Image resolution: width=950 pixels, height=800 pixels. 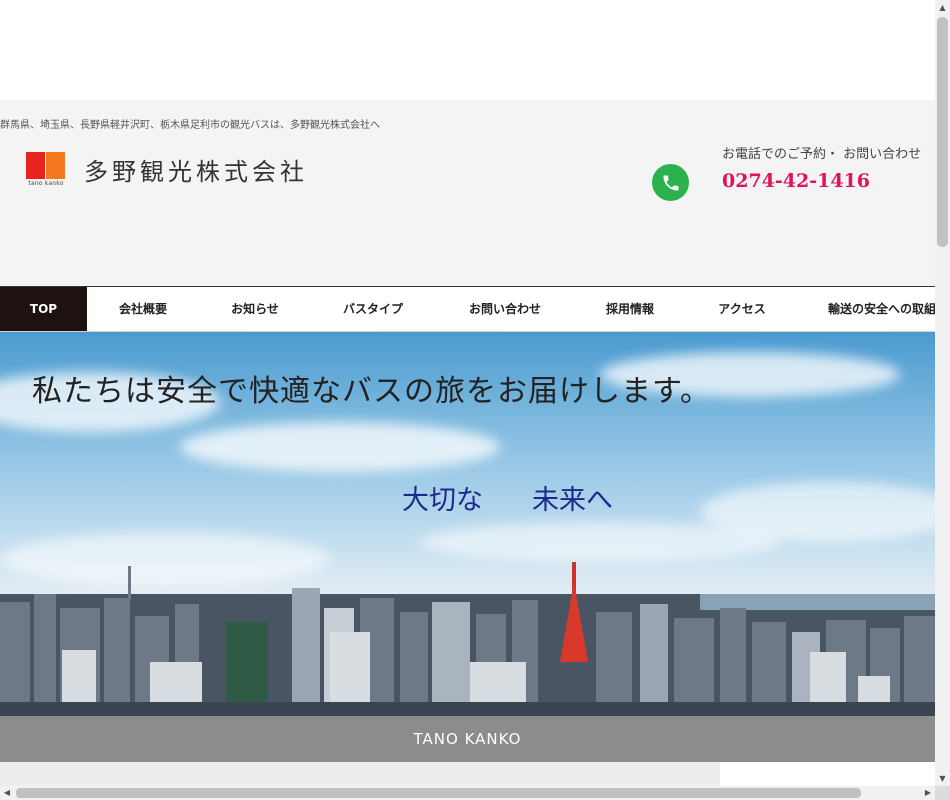 What do you see at coordinates (467, 774) in the screenshot?
I see `below-content-area` at bounding box center [467, 774].